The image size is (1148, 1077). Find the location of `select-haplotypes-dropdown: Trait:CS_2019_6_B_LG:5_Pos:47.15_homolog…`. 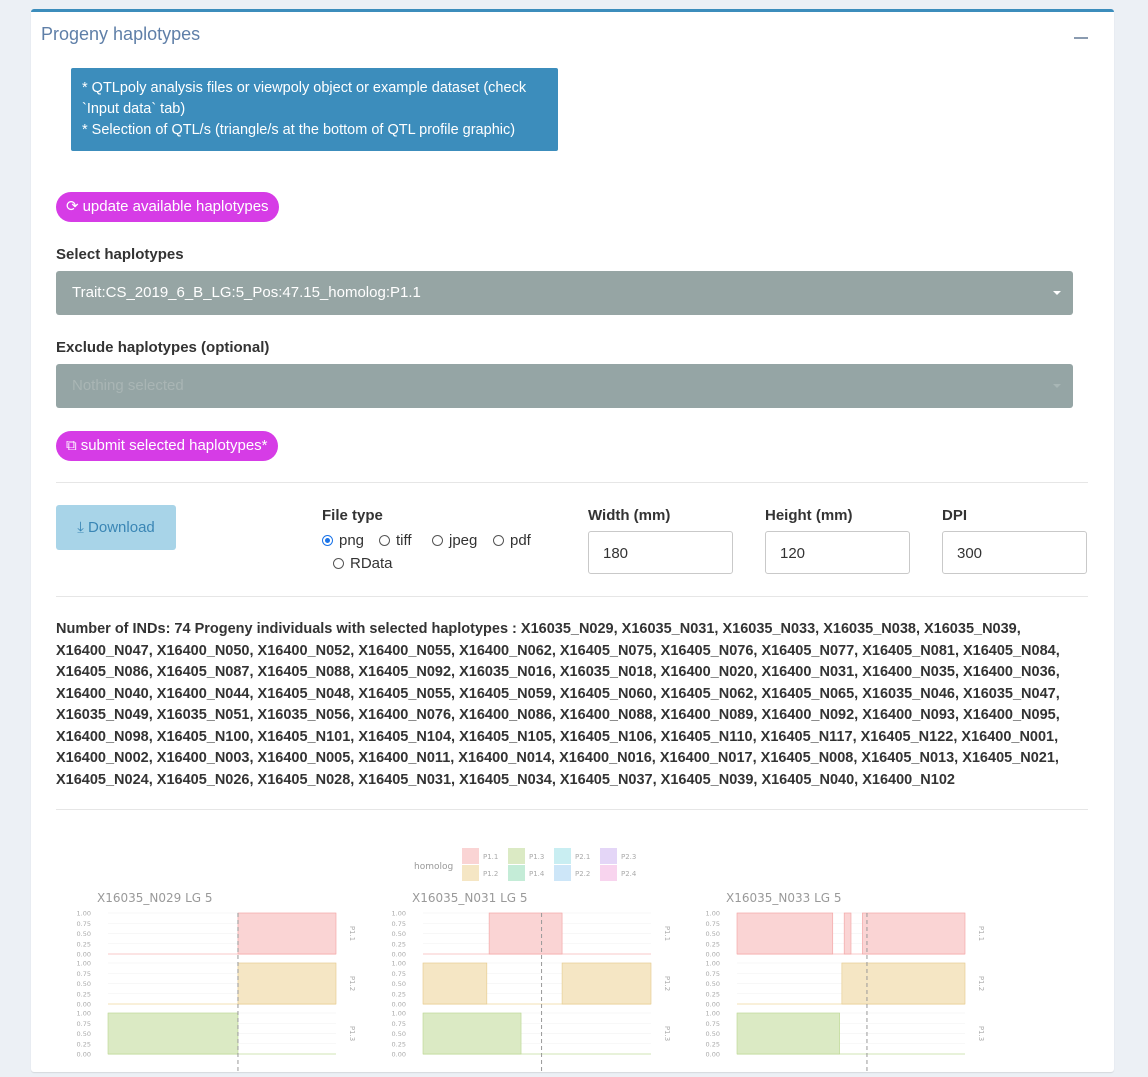

select-haplotypes-dropdown: Trait:CS_2019_6_B_LG:5_Pos:47.15_homolog… is located at coordinates (564, 293).